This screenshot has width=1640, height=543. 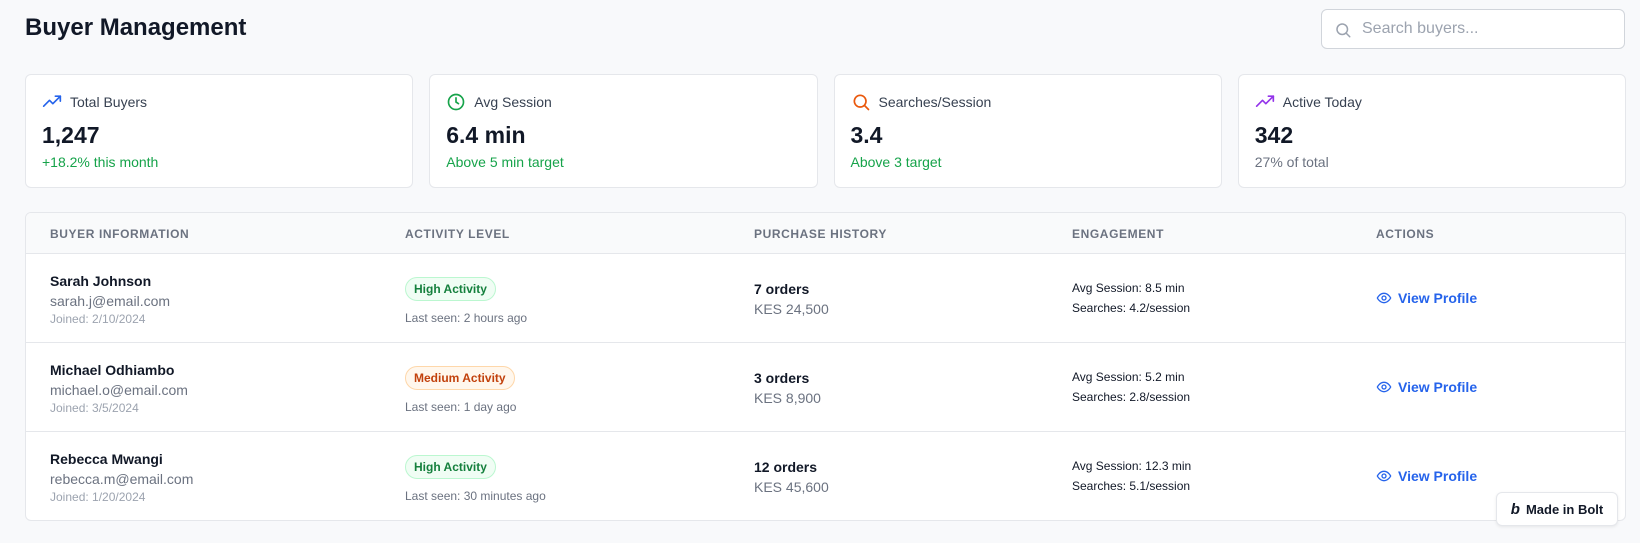 I want to click on clock-icon, so click(x=456, y=102).